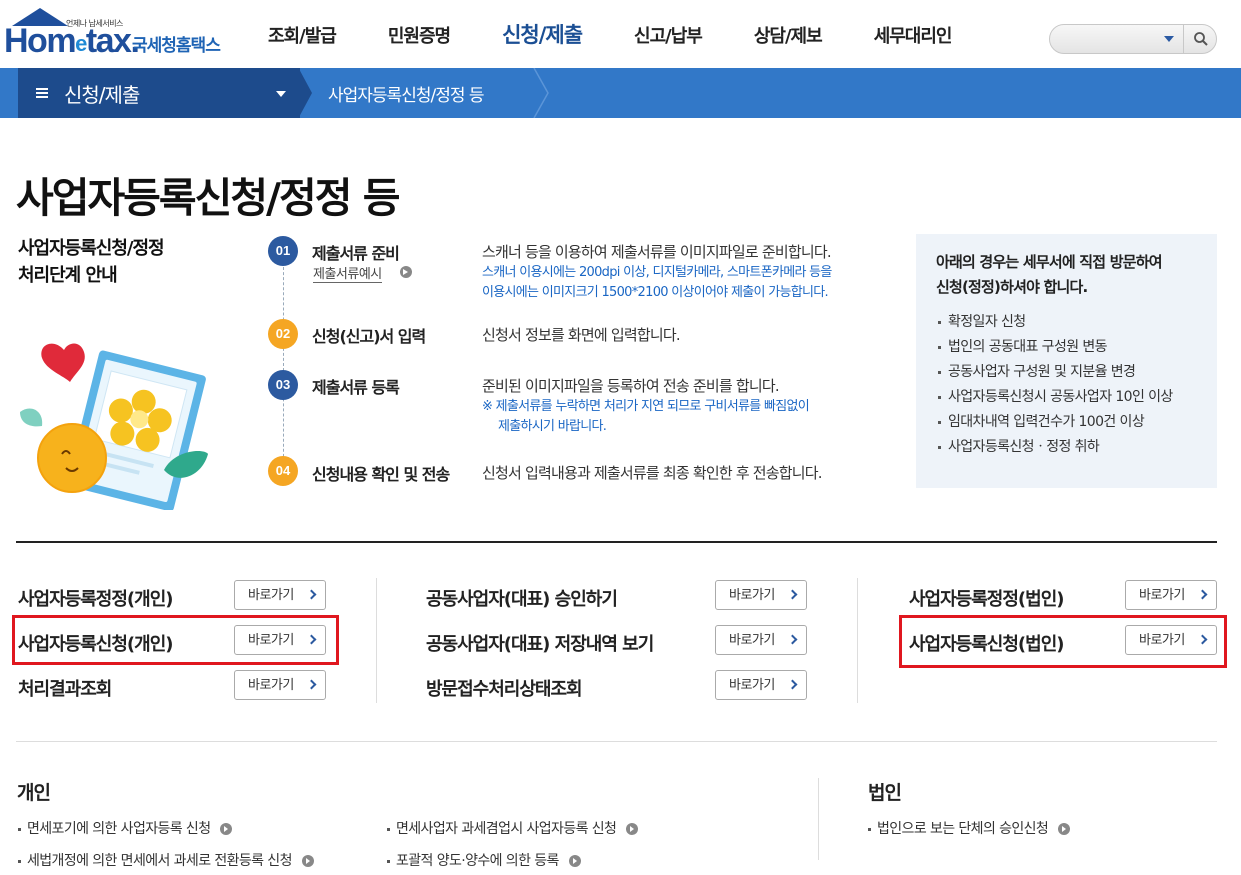  I want to click on step-desc-4: 신청서 입력내용과 제출서류를 최종 확인한 후 전송합니다., so click(652, 473).